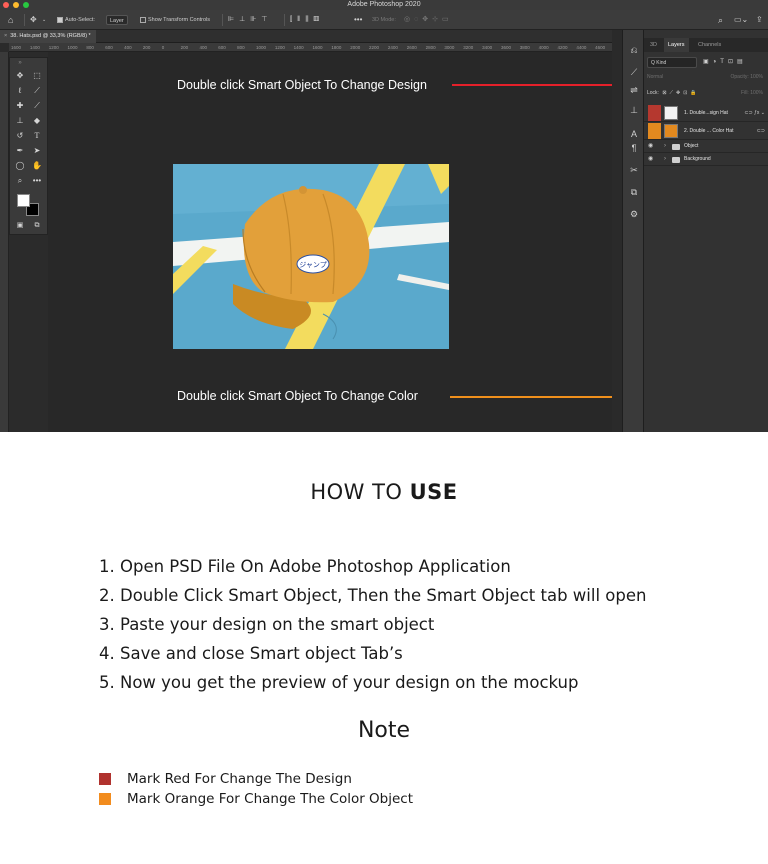 This screenshot has height=864, width=768. I want to click on adjustments-icon: ⇌, so click(634, 90).